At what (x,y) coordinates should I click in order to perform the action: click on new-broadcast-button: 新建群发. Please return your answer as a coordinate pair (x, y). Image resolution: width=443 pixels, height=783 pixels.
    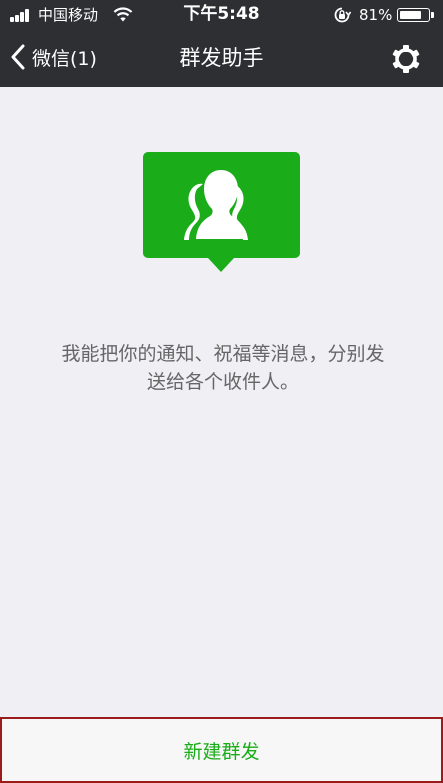
    Looking at the image, I should click on (221, 750).